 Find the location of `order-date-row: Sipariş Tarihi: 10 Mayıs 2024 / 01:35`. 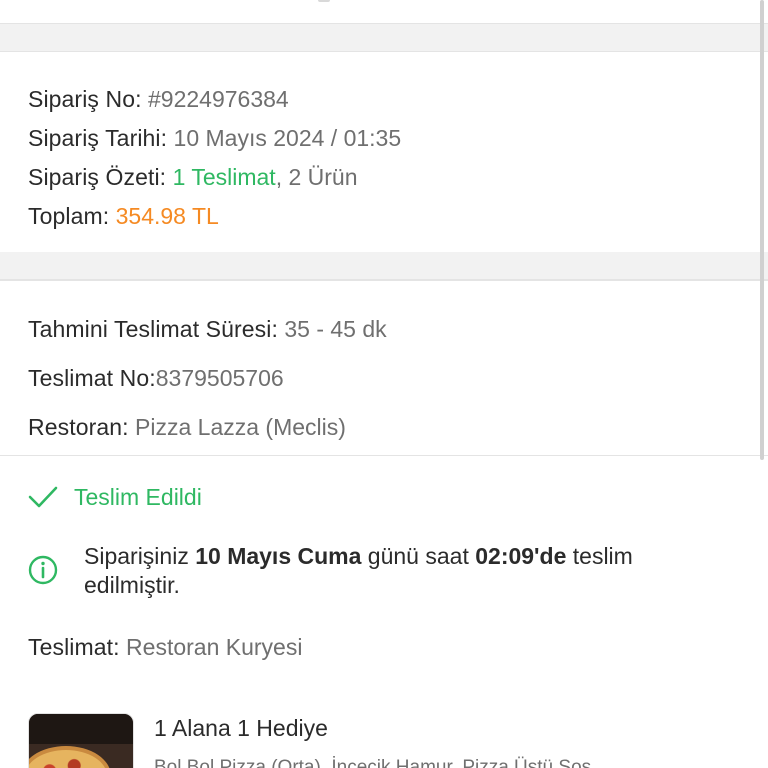

order-date-row: Sipariş Tarihi: 10 Mayıs 2024 / 01:35 is located at coordinates (384, 138).